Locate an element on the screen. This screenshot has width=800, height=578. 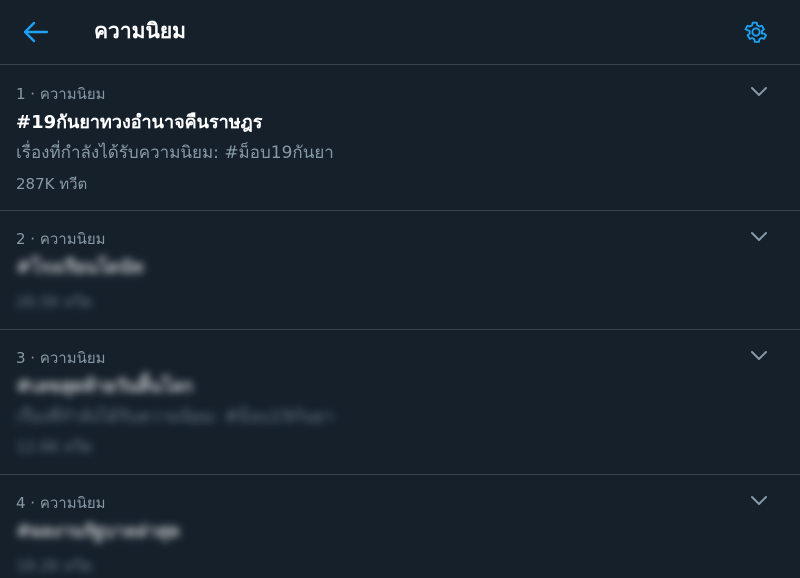
page-title: ความนิยม is located at coordinates (140, 31).